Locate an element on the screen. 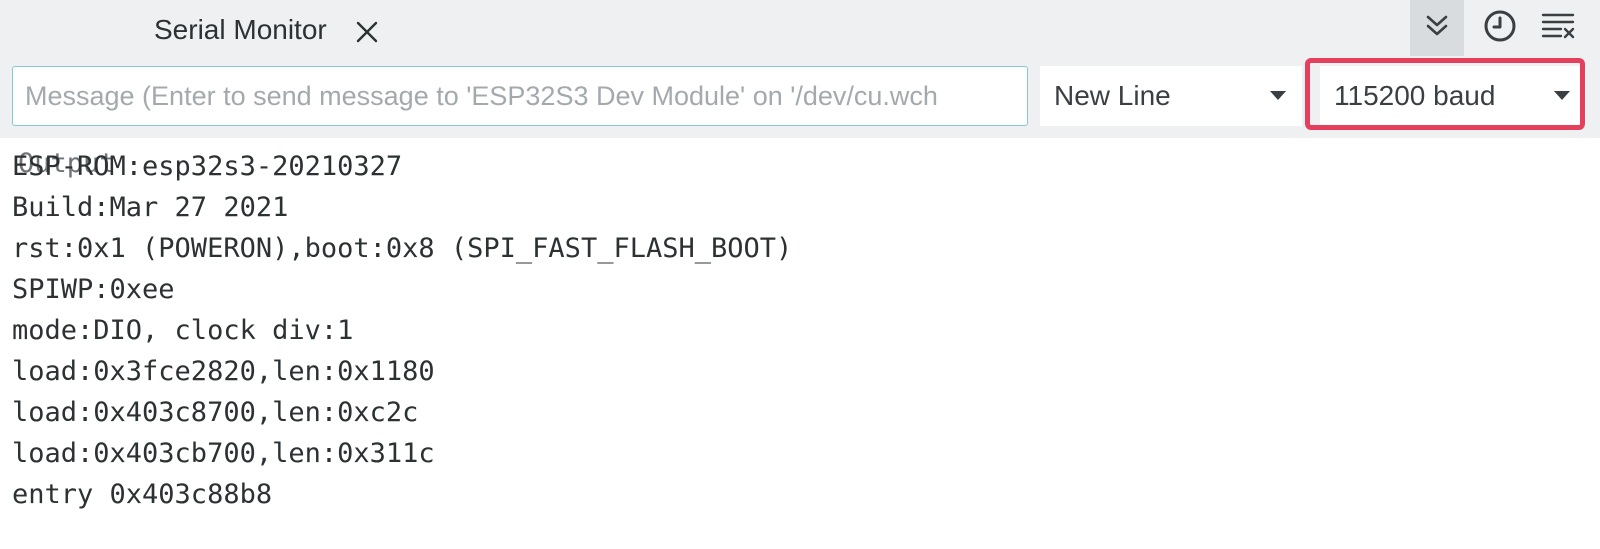 The image size is (1600, 549). line-ending-selected-value: New Line is located at coordinates (1112, 95).